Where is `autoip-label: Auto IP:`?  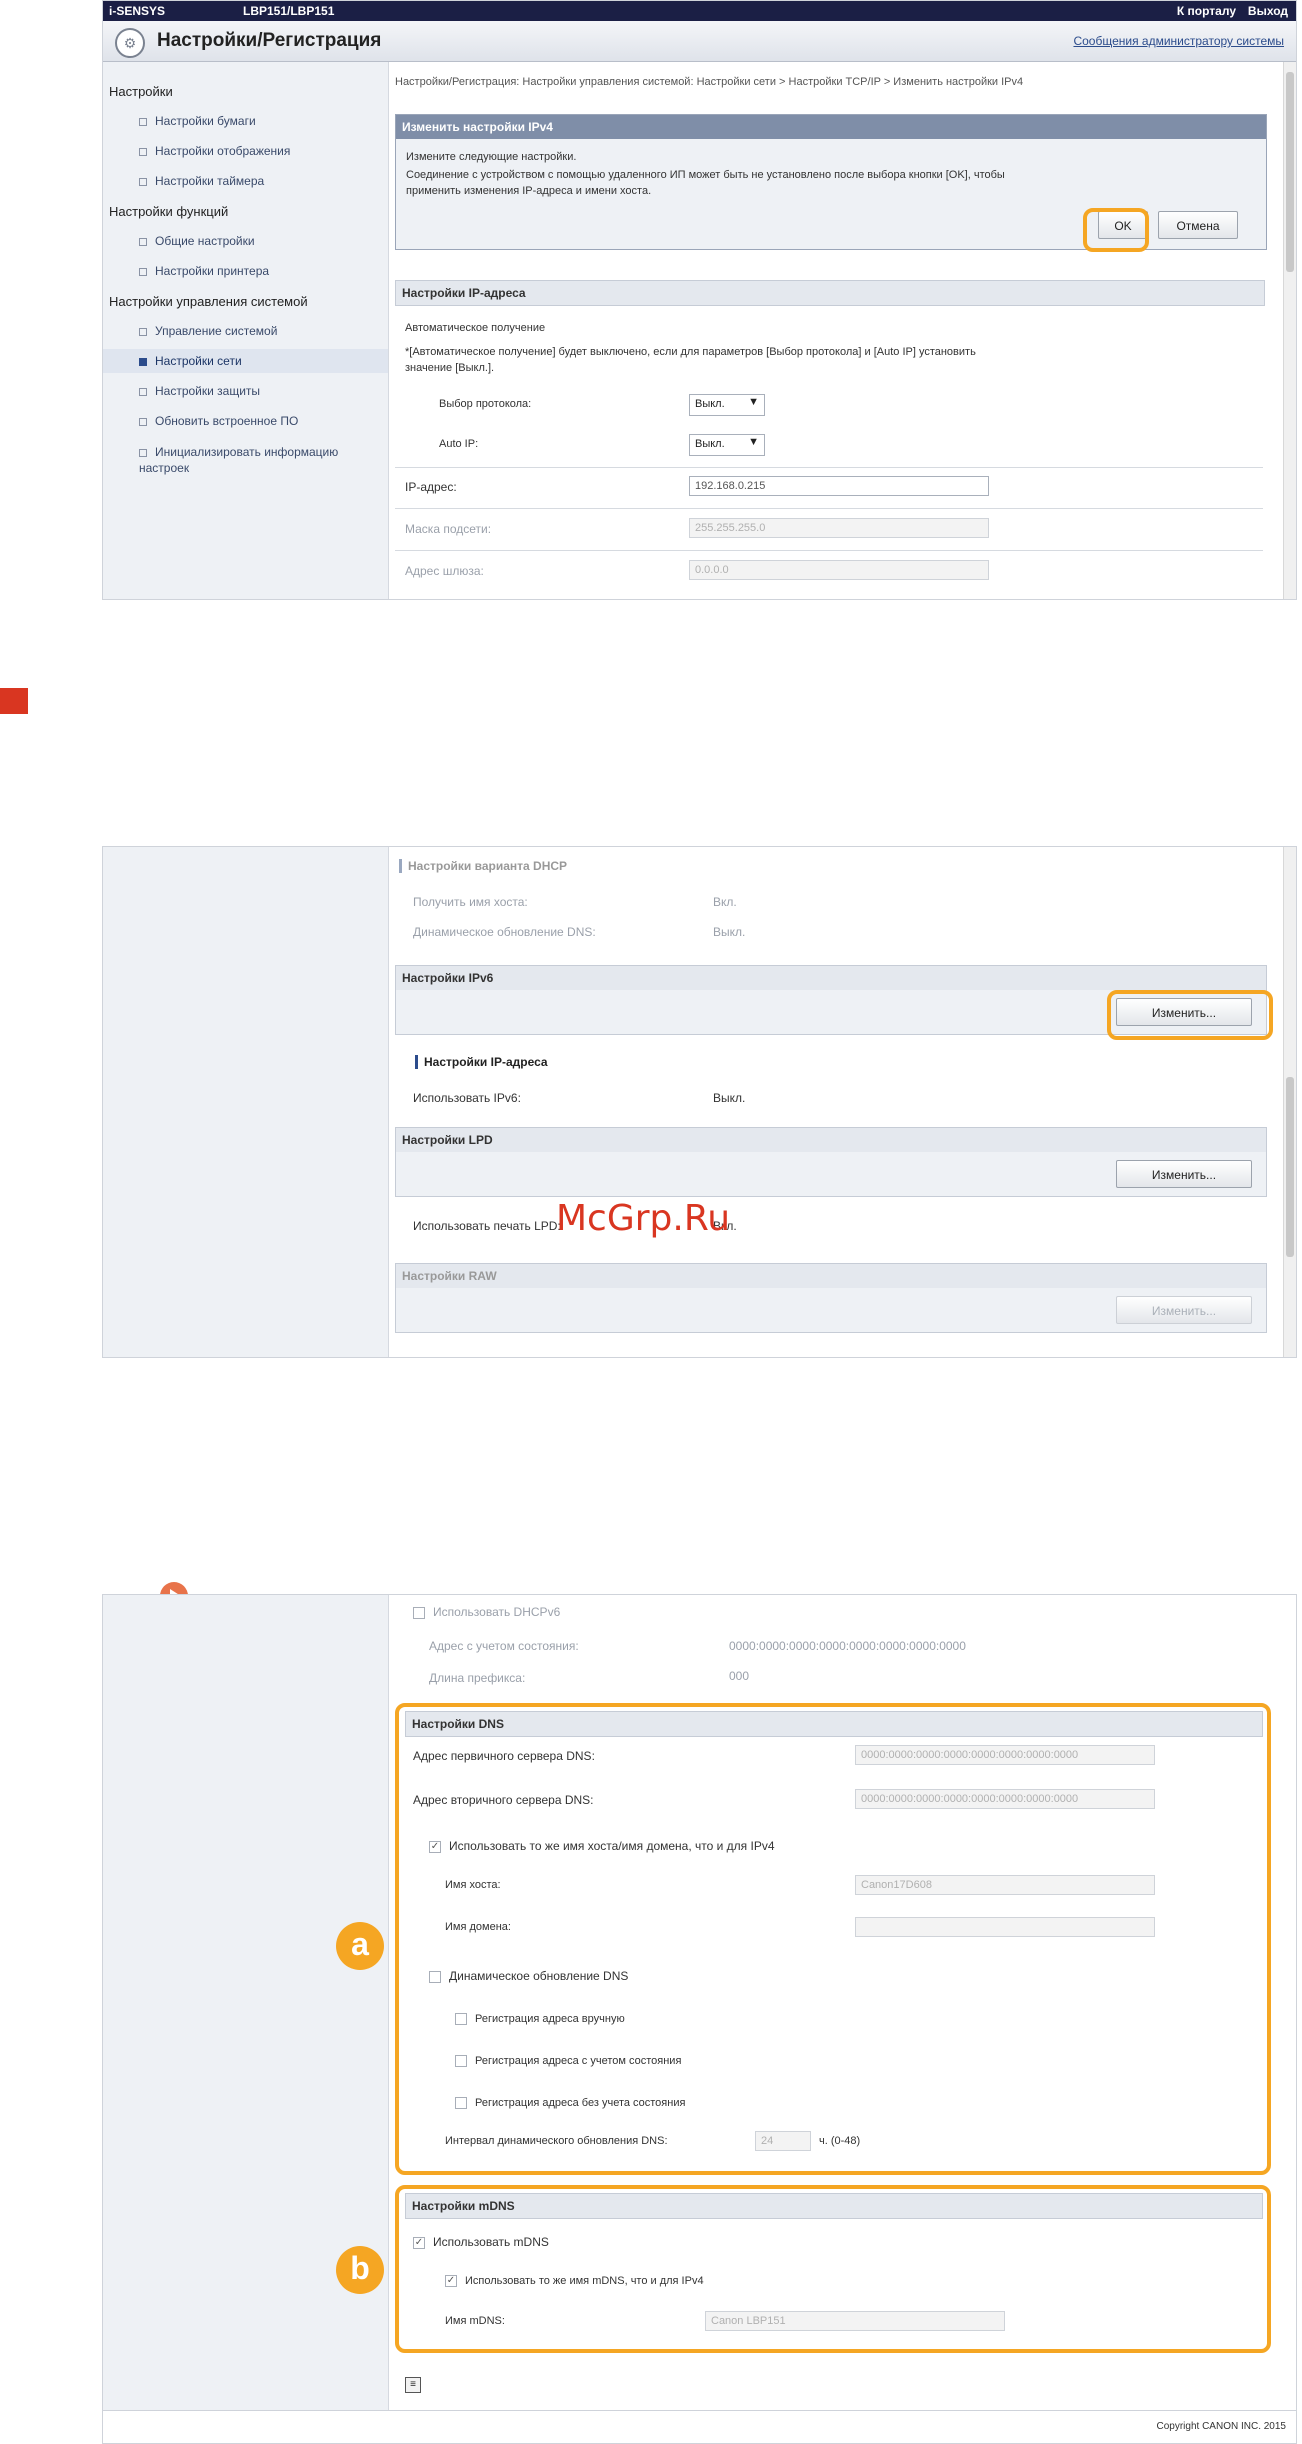
autoip-label: Auto IP: is located at coordinates (459, 444).